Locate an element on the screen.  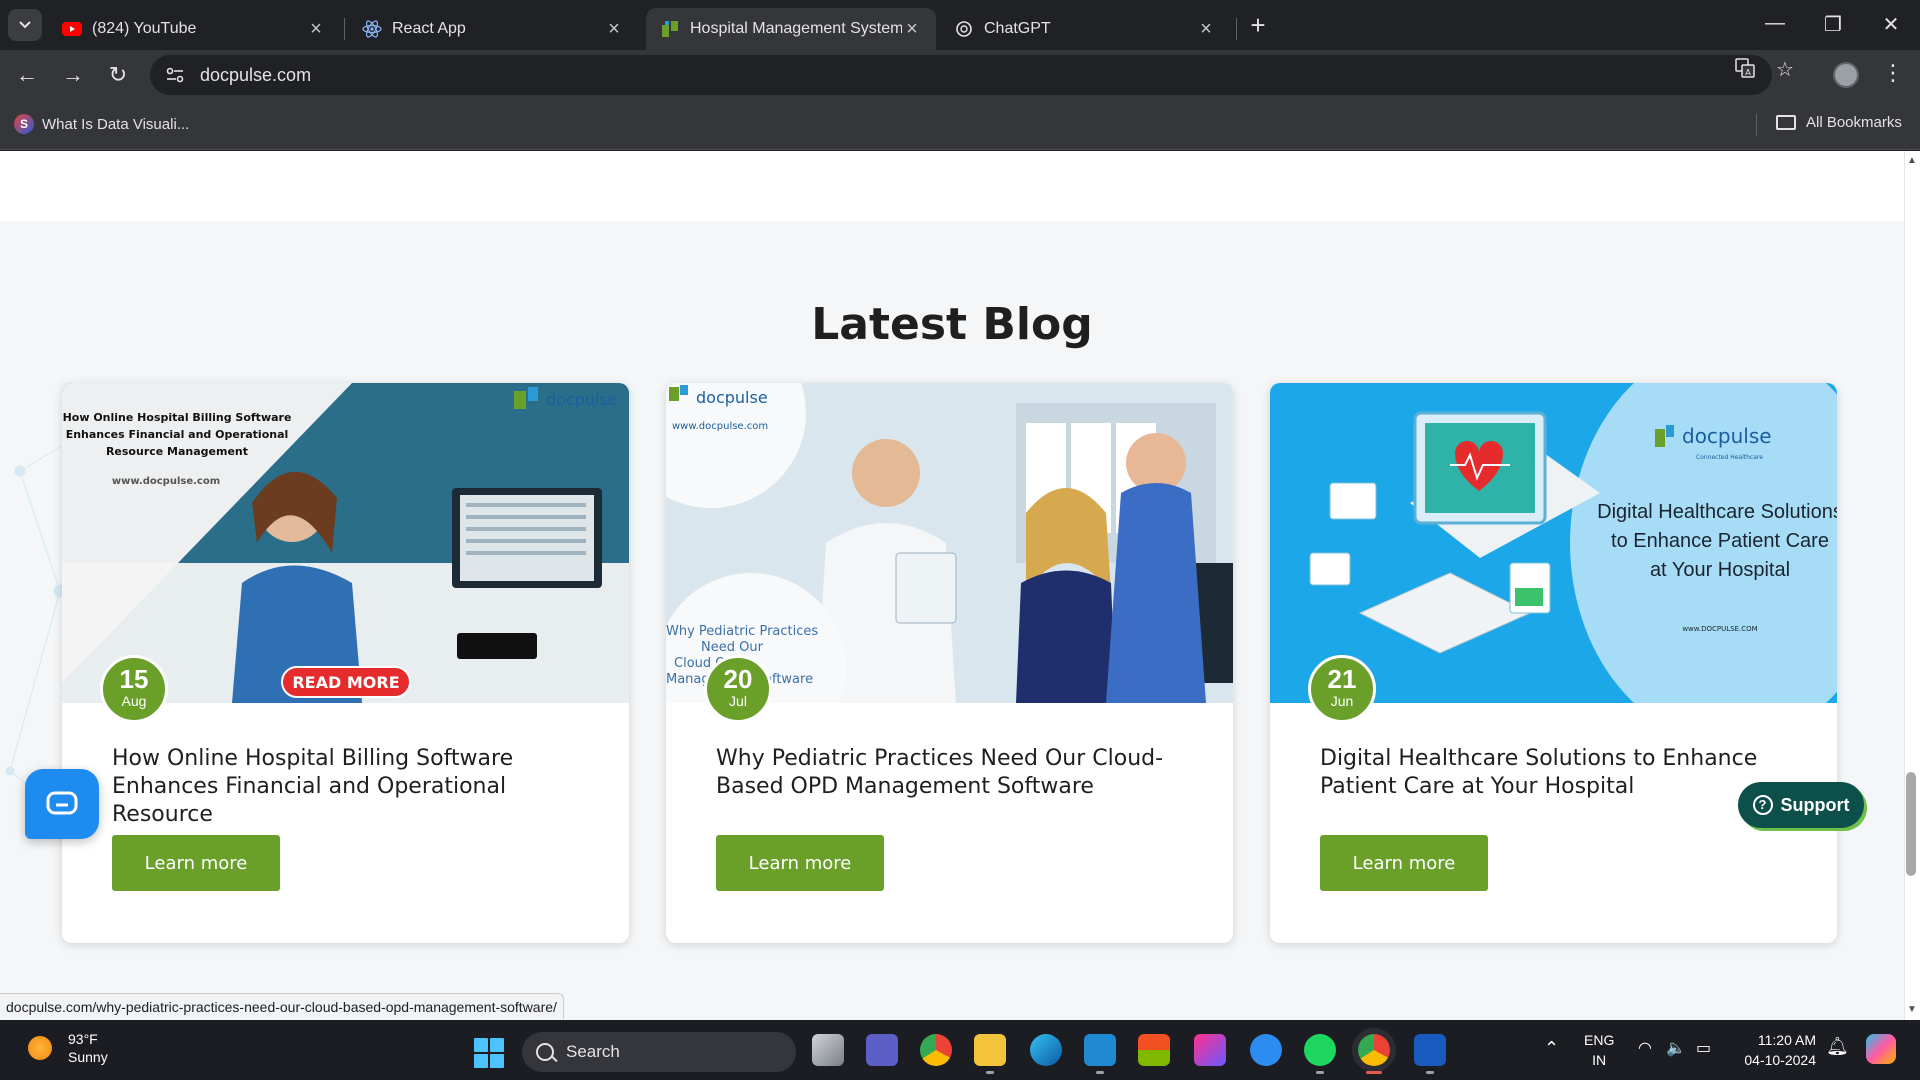
date-day: 21 is located at coordinates (1342, 679).